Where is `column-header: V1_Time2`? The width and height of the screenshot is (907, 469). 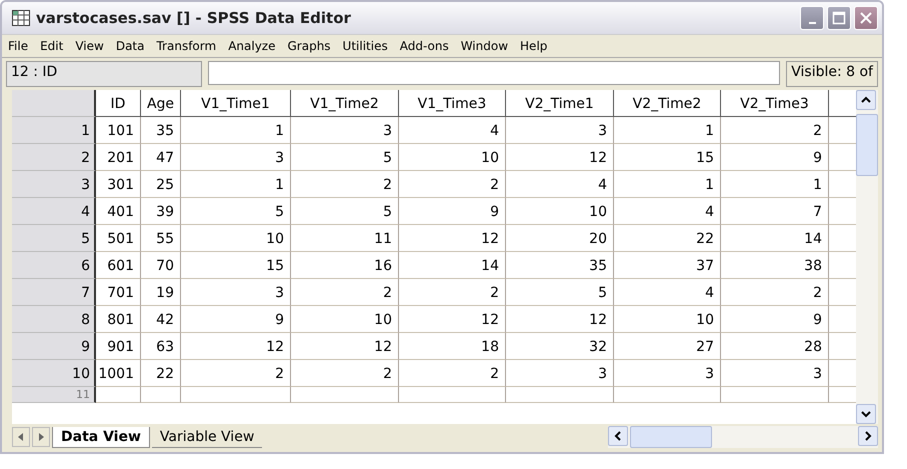
column-header: V1_Time2 is located at coordinates (345, 103).